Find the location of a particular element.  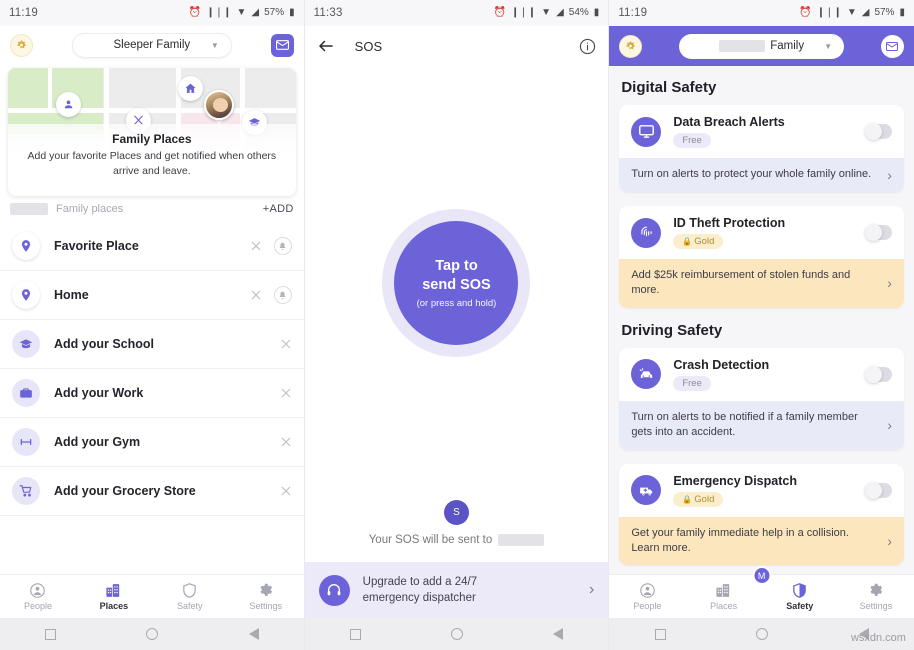

upgrade-line2: emergency dispatcher is located at coordinates (419, 598).